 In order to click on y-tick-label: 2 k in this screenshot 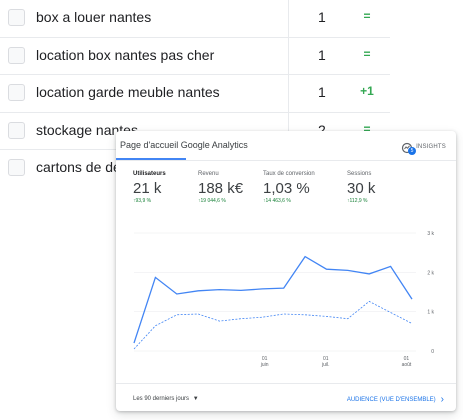, I will do `click(430, 273)`.